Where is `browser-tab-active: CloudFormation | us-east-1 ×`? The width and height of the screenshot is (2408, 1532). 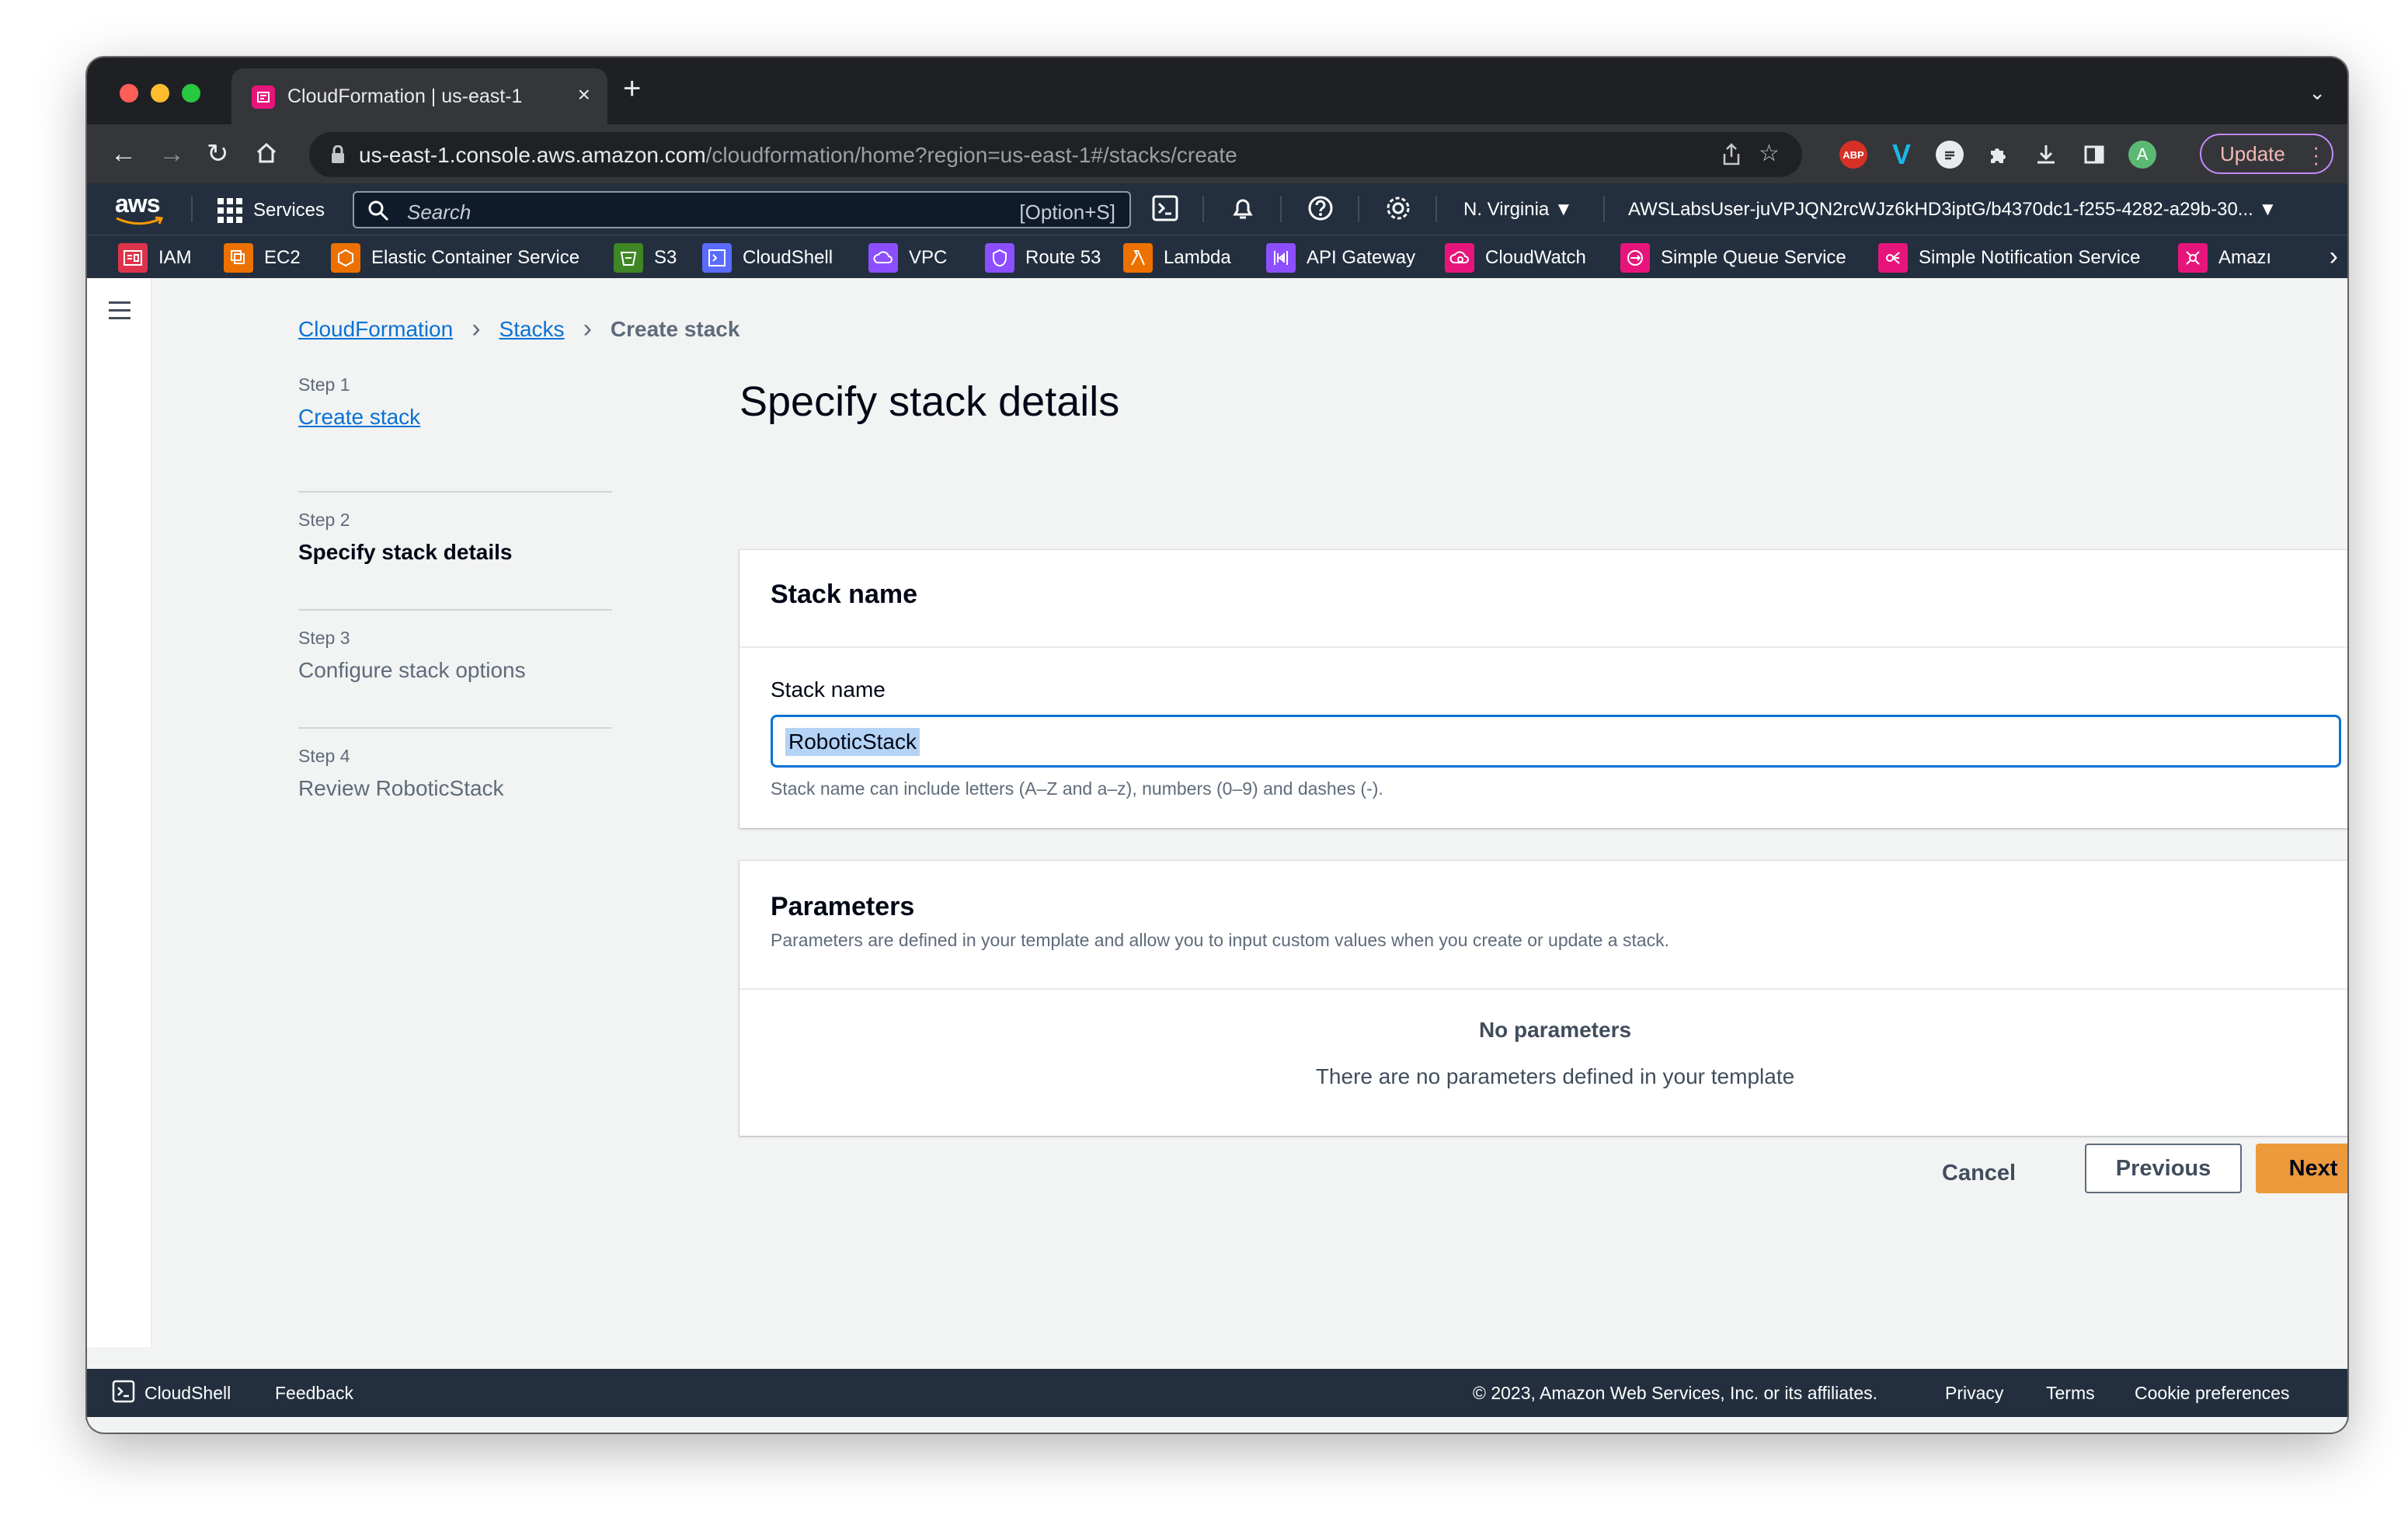
browser-tab-active: CloudFormation | us-east-1 × is located at coordinates (419, 96).